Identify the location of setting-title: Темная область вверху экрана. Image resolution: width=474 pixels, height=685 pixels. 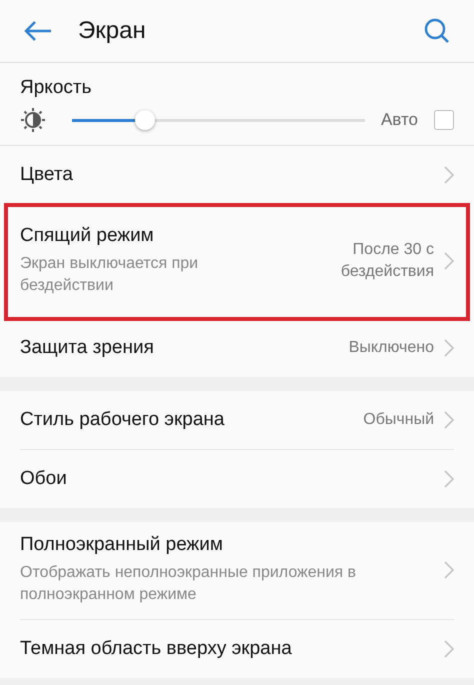
(156, 649).